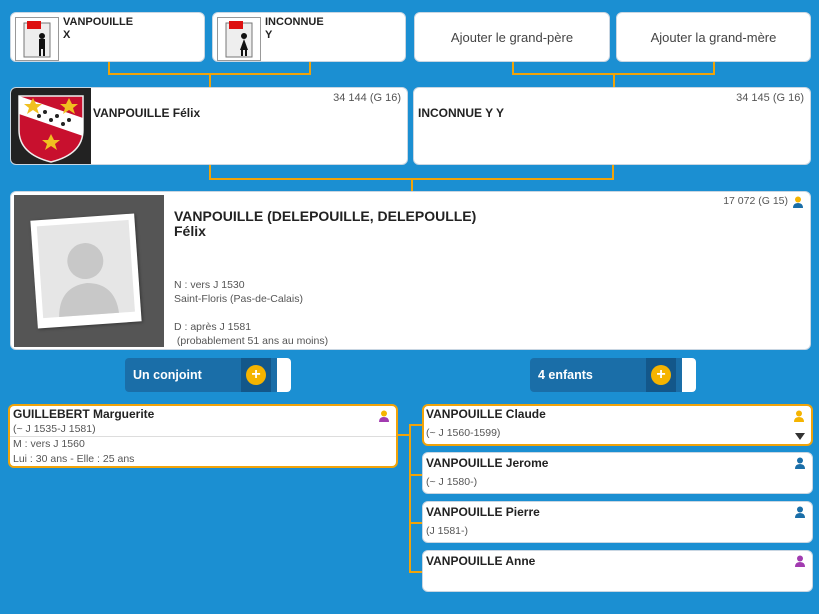 The width and height of the screenshot is (819, 614). I want to click on add-grandfather-button: Ajouter le grand-père, so click(512, 37).